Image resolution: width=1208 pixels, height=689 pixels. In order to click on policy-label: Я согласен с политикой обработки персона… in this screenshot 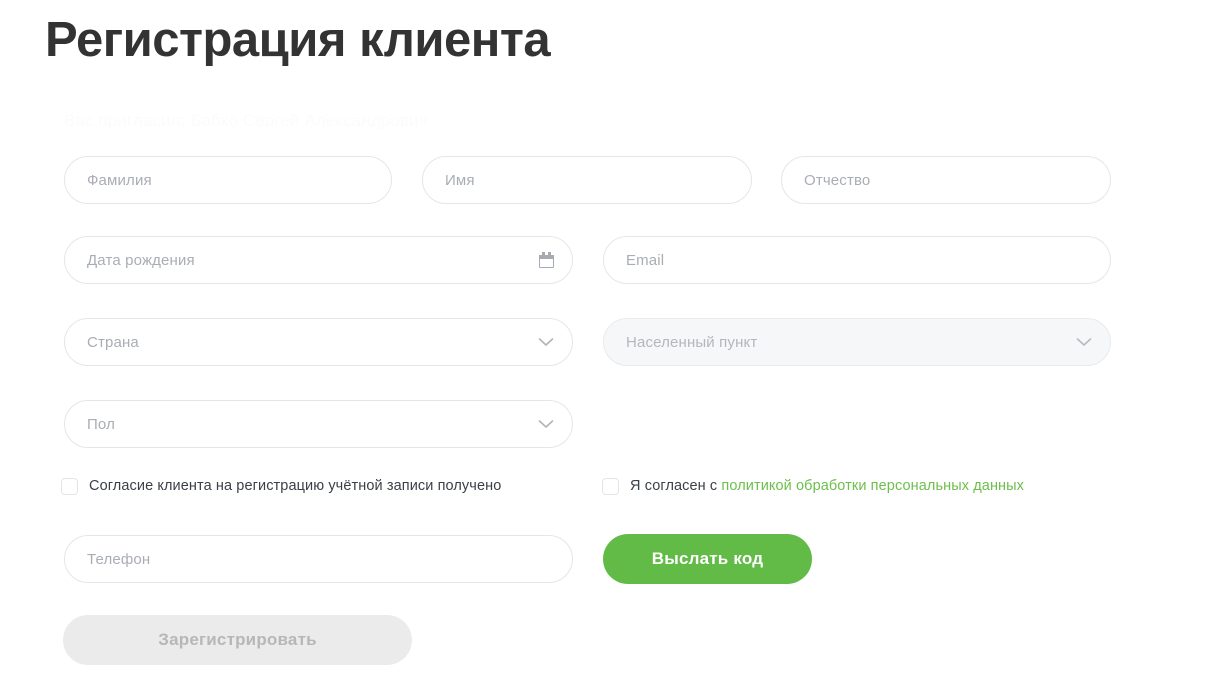, I will do `click(827, 486)`.